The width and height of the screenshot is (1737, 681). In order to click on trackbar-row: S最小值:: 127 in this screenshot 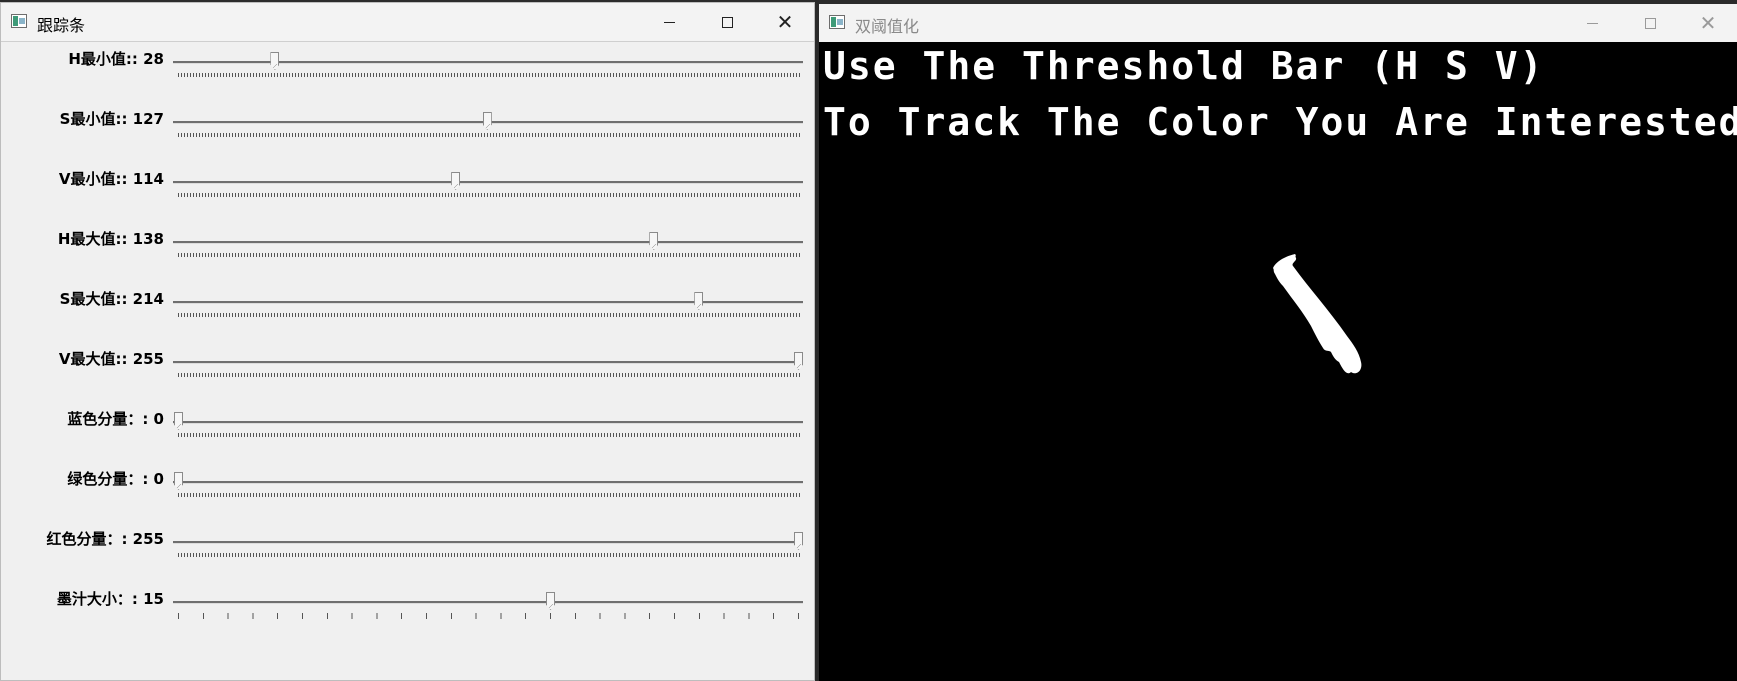, I will do `click(408, 132)`.